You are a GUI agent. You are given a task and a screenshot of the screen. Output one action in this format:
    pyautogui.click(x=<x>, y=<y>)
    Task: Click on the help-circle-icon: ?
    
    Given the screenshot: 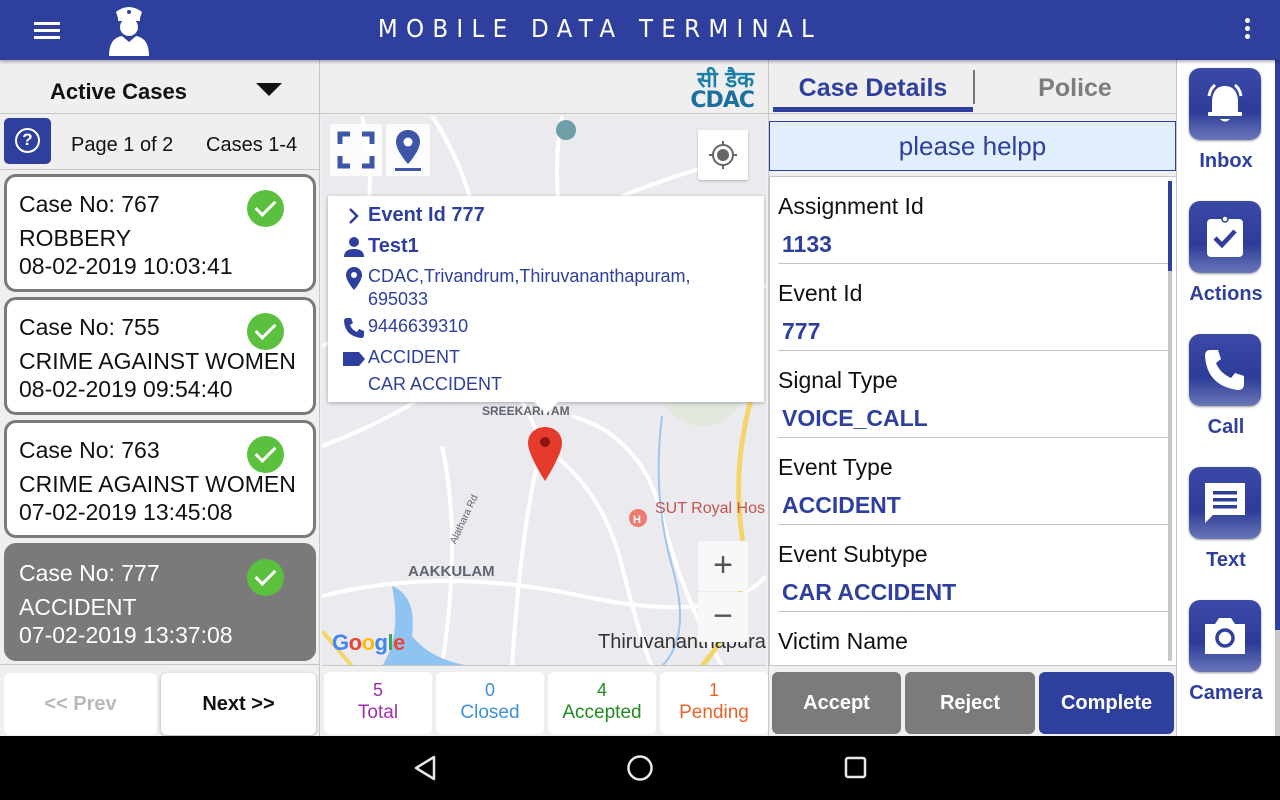 What is the action you would take?
    pyautogui.click(x=27, y=140)
    